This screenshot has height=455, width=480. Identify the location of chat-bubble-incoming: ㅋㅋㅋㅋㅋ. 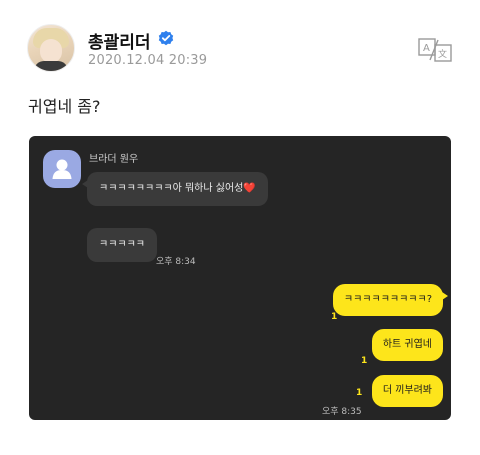
(122, 245).